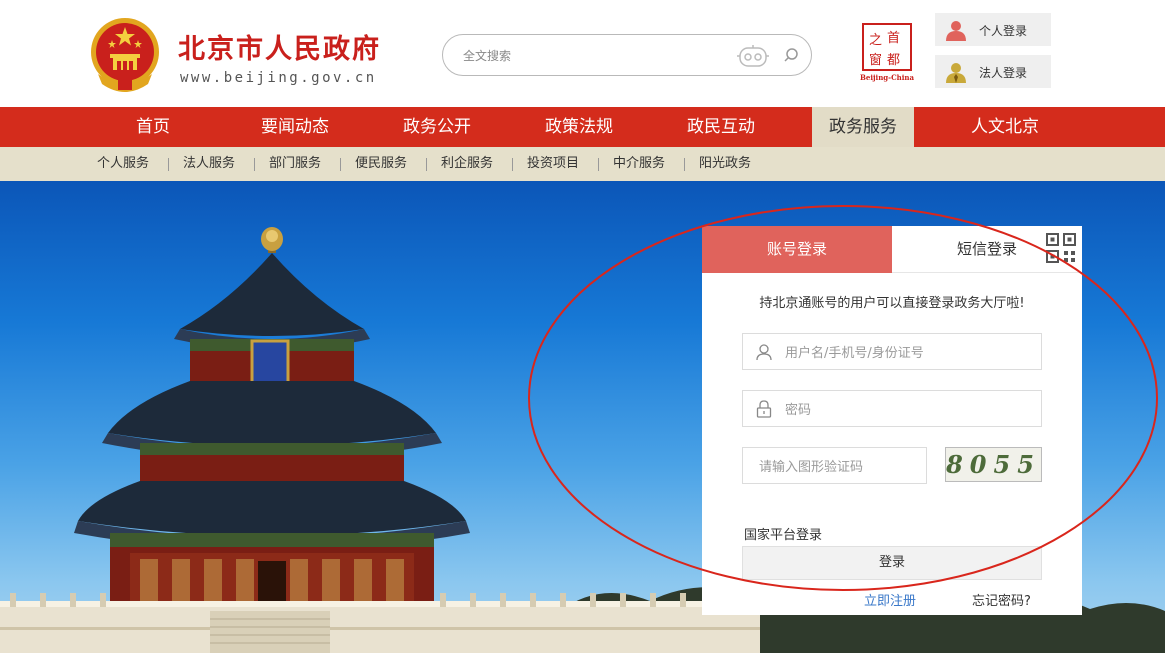 This screenshot has height=653, width=1165. Describe the element at coordinates (783, 533) in the screenshot. I see `national-platform-login-link: 国家平台登录` at that location.